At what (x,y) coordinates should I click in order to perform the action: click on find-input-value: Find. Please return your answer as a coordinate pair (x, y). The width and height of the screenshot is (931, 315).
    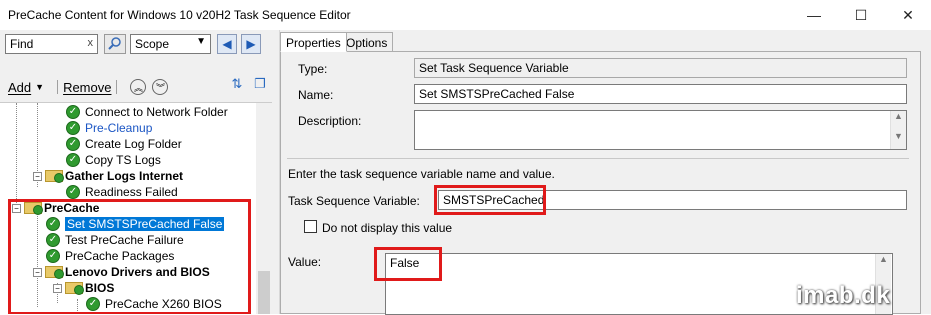
    Looking at the image, I should click on (22, 44).